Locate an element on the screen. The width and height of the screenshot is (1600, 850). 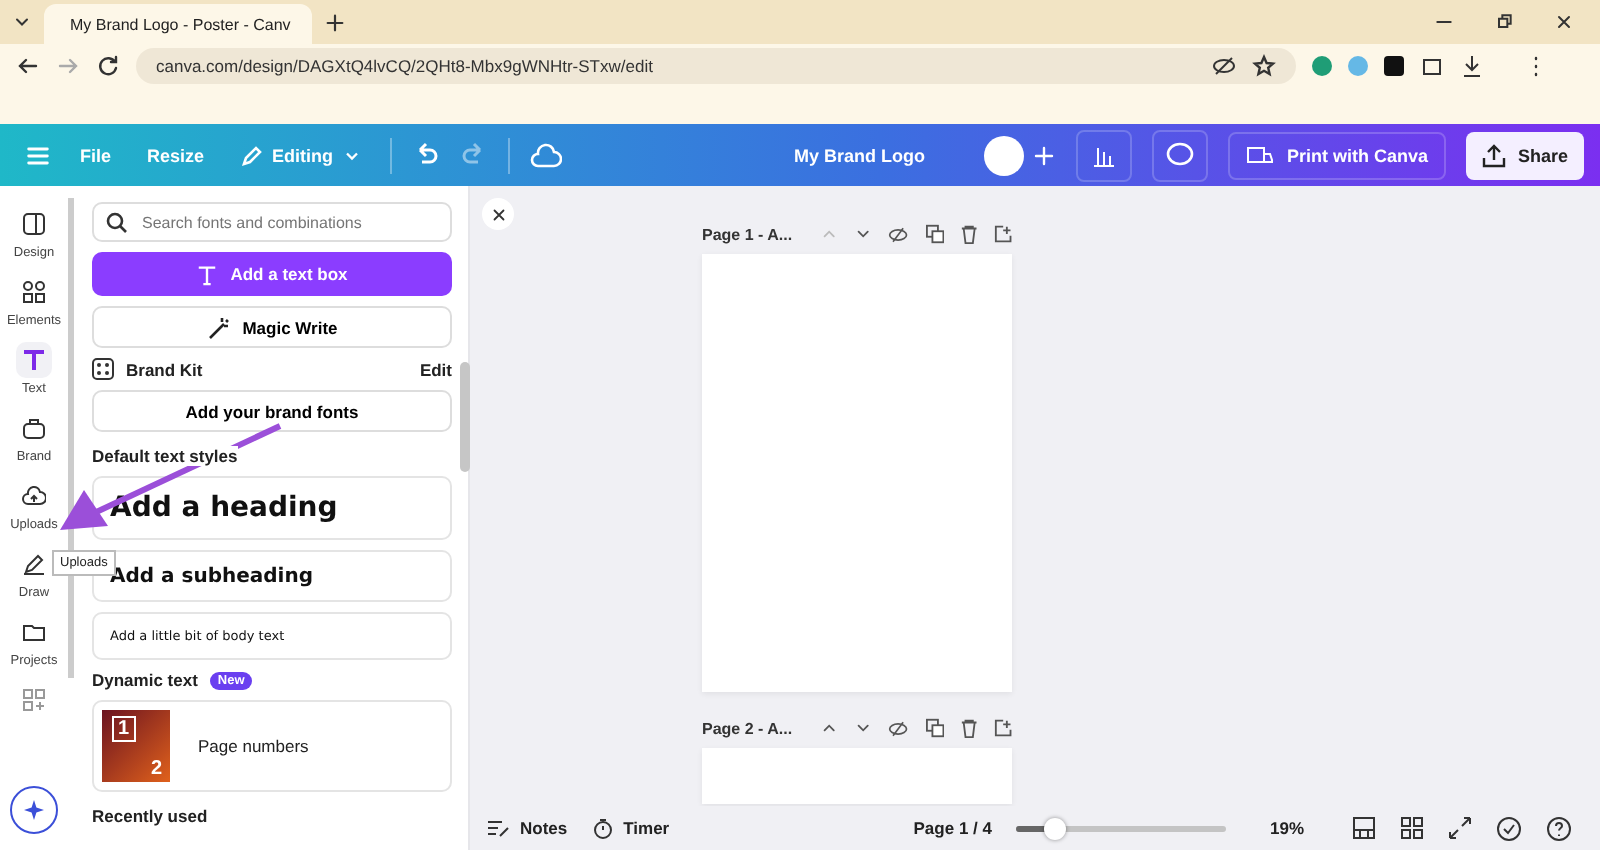
share-icon is located at coordinates (1493, 155).